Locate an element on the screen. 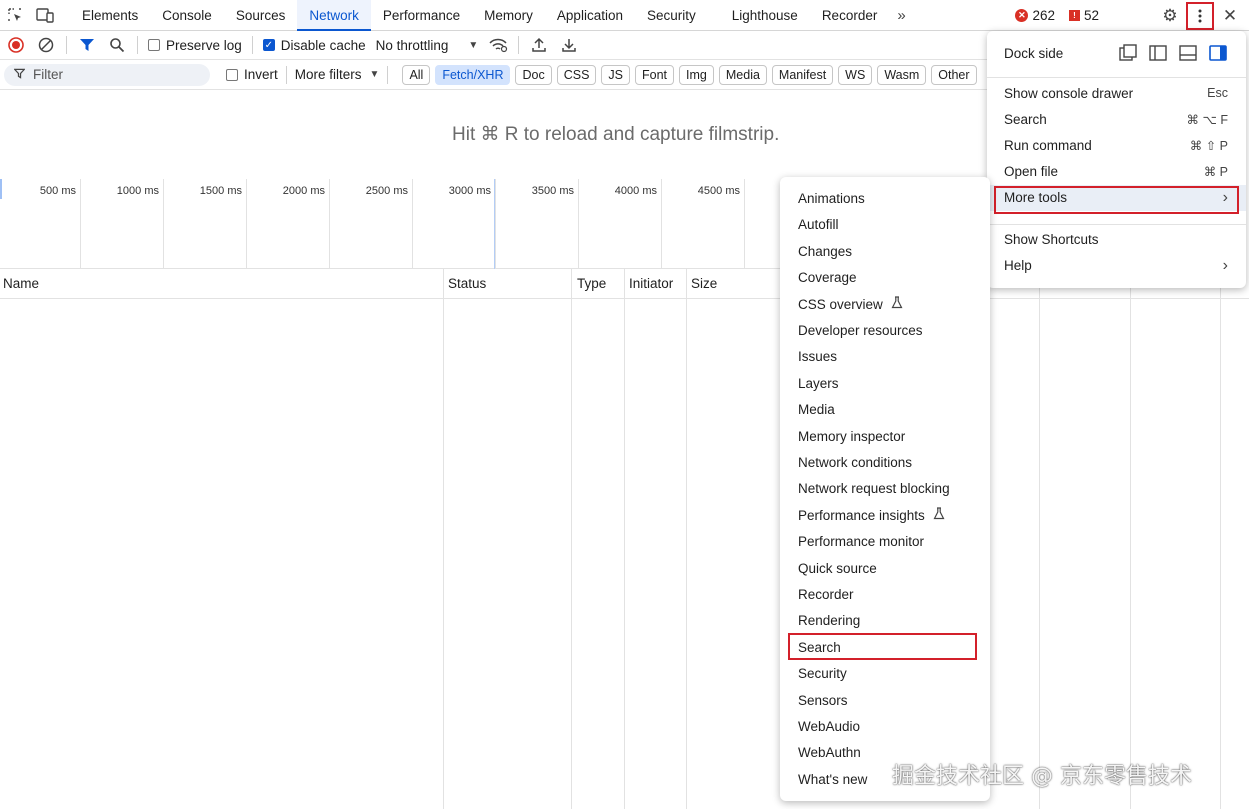  tab-elements: Elements is located at coordinates (110, 15).